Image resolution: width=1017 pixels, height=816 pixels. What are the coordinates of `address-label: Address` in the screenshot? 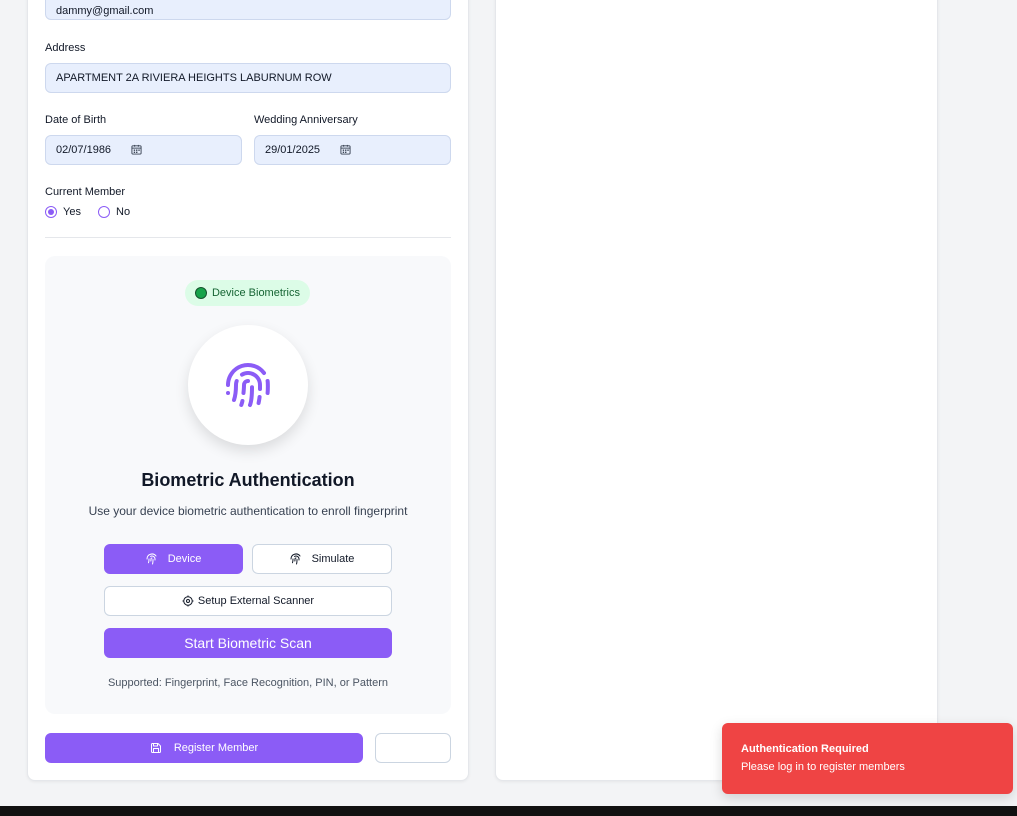 It's located at (65, 48).